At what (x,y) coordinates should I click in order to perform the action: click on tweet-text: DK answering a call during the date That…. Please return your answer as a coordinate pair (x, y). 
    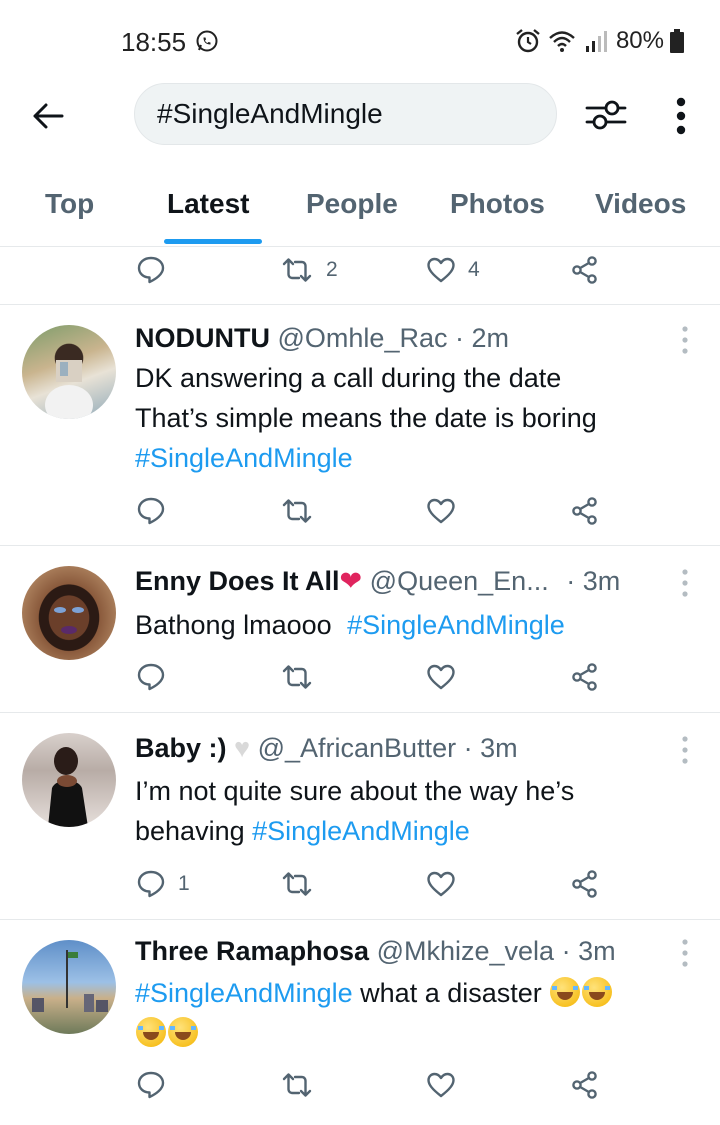
    Looking at the image, I should click on (415, 418).